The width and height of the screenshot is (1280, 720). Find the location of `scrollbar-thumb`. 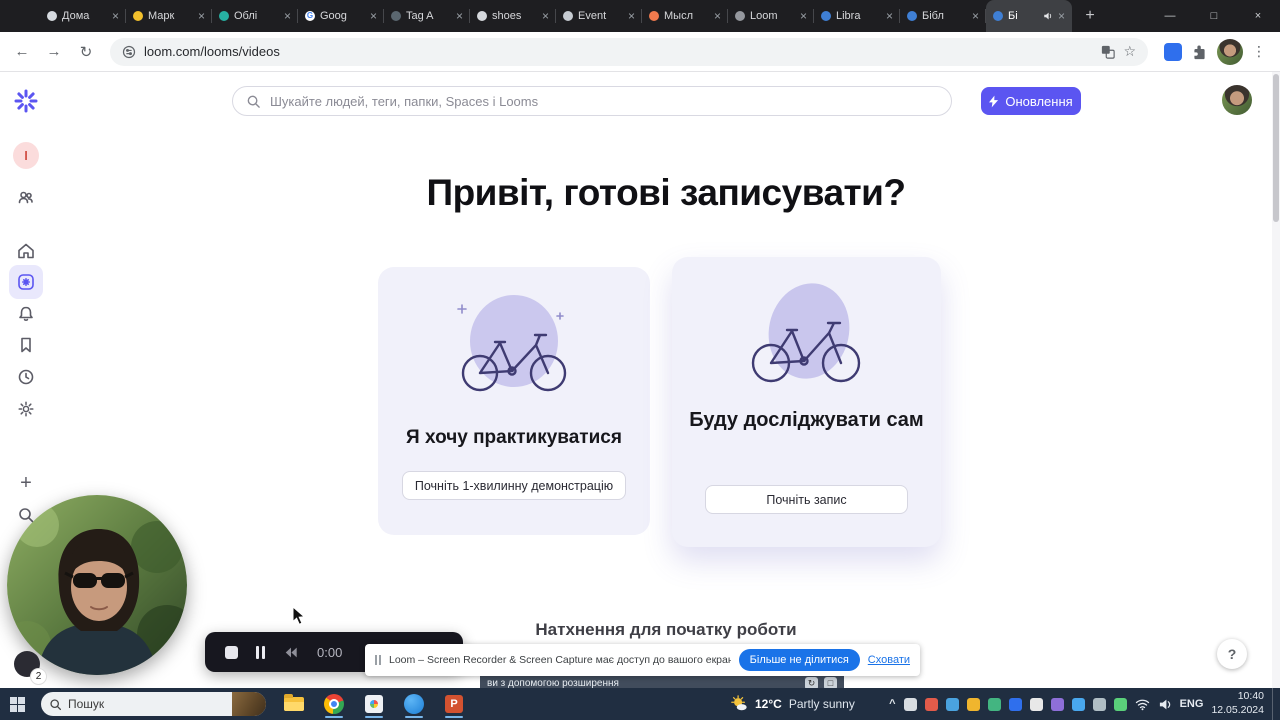

scrollbar-thumb is located at coordinates (1276, 148).